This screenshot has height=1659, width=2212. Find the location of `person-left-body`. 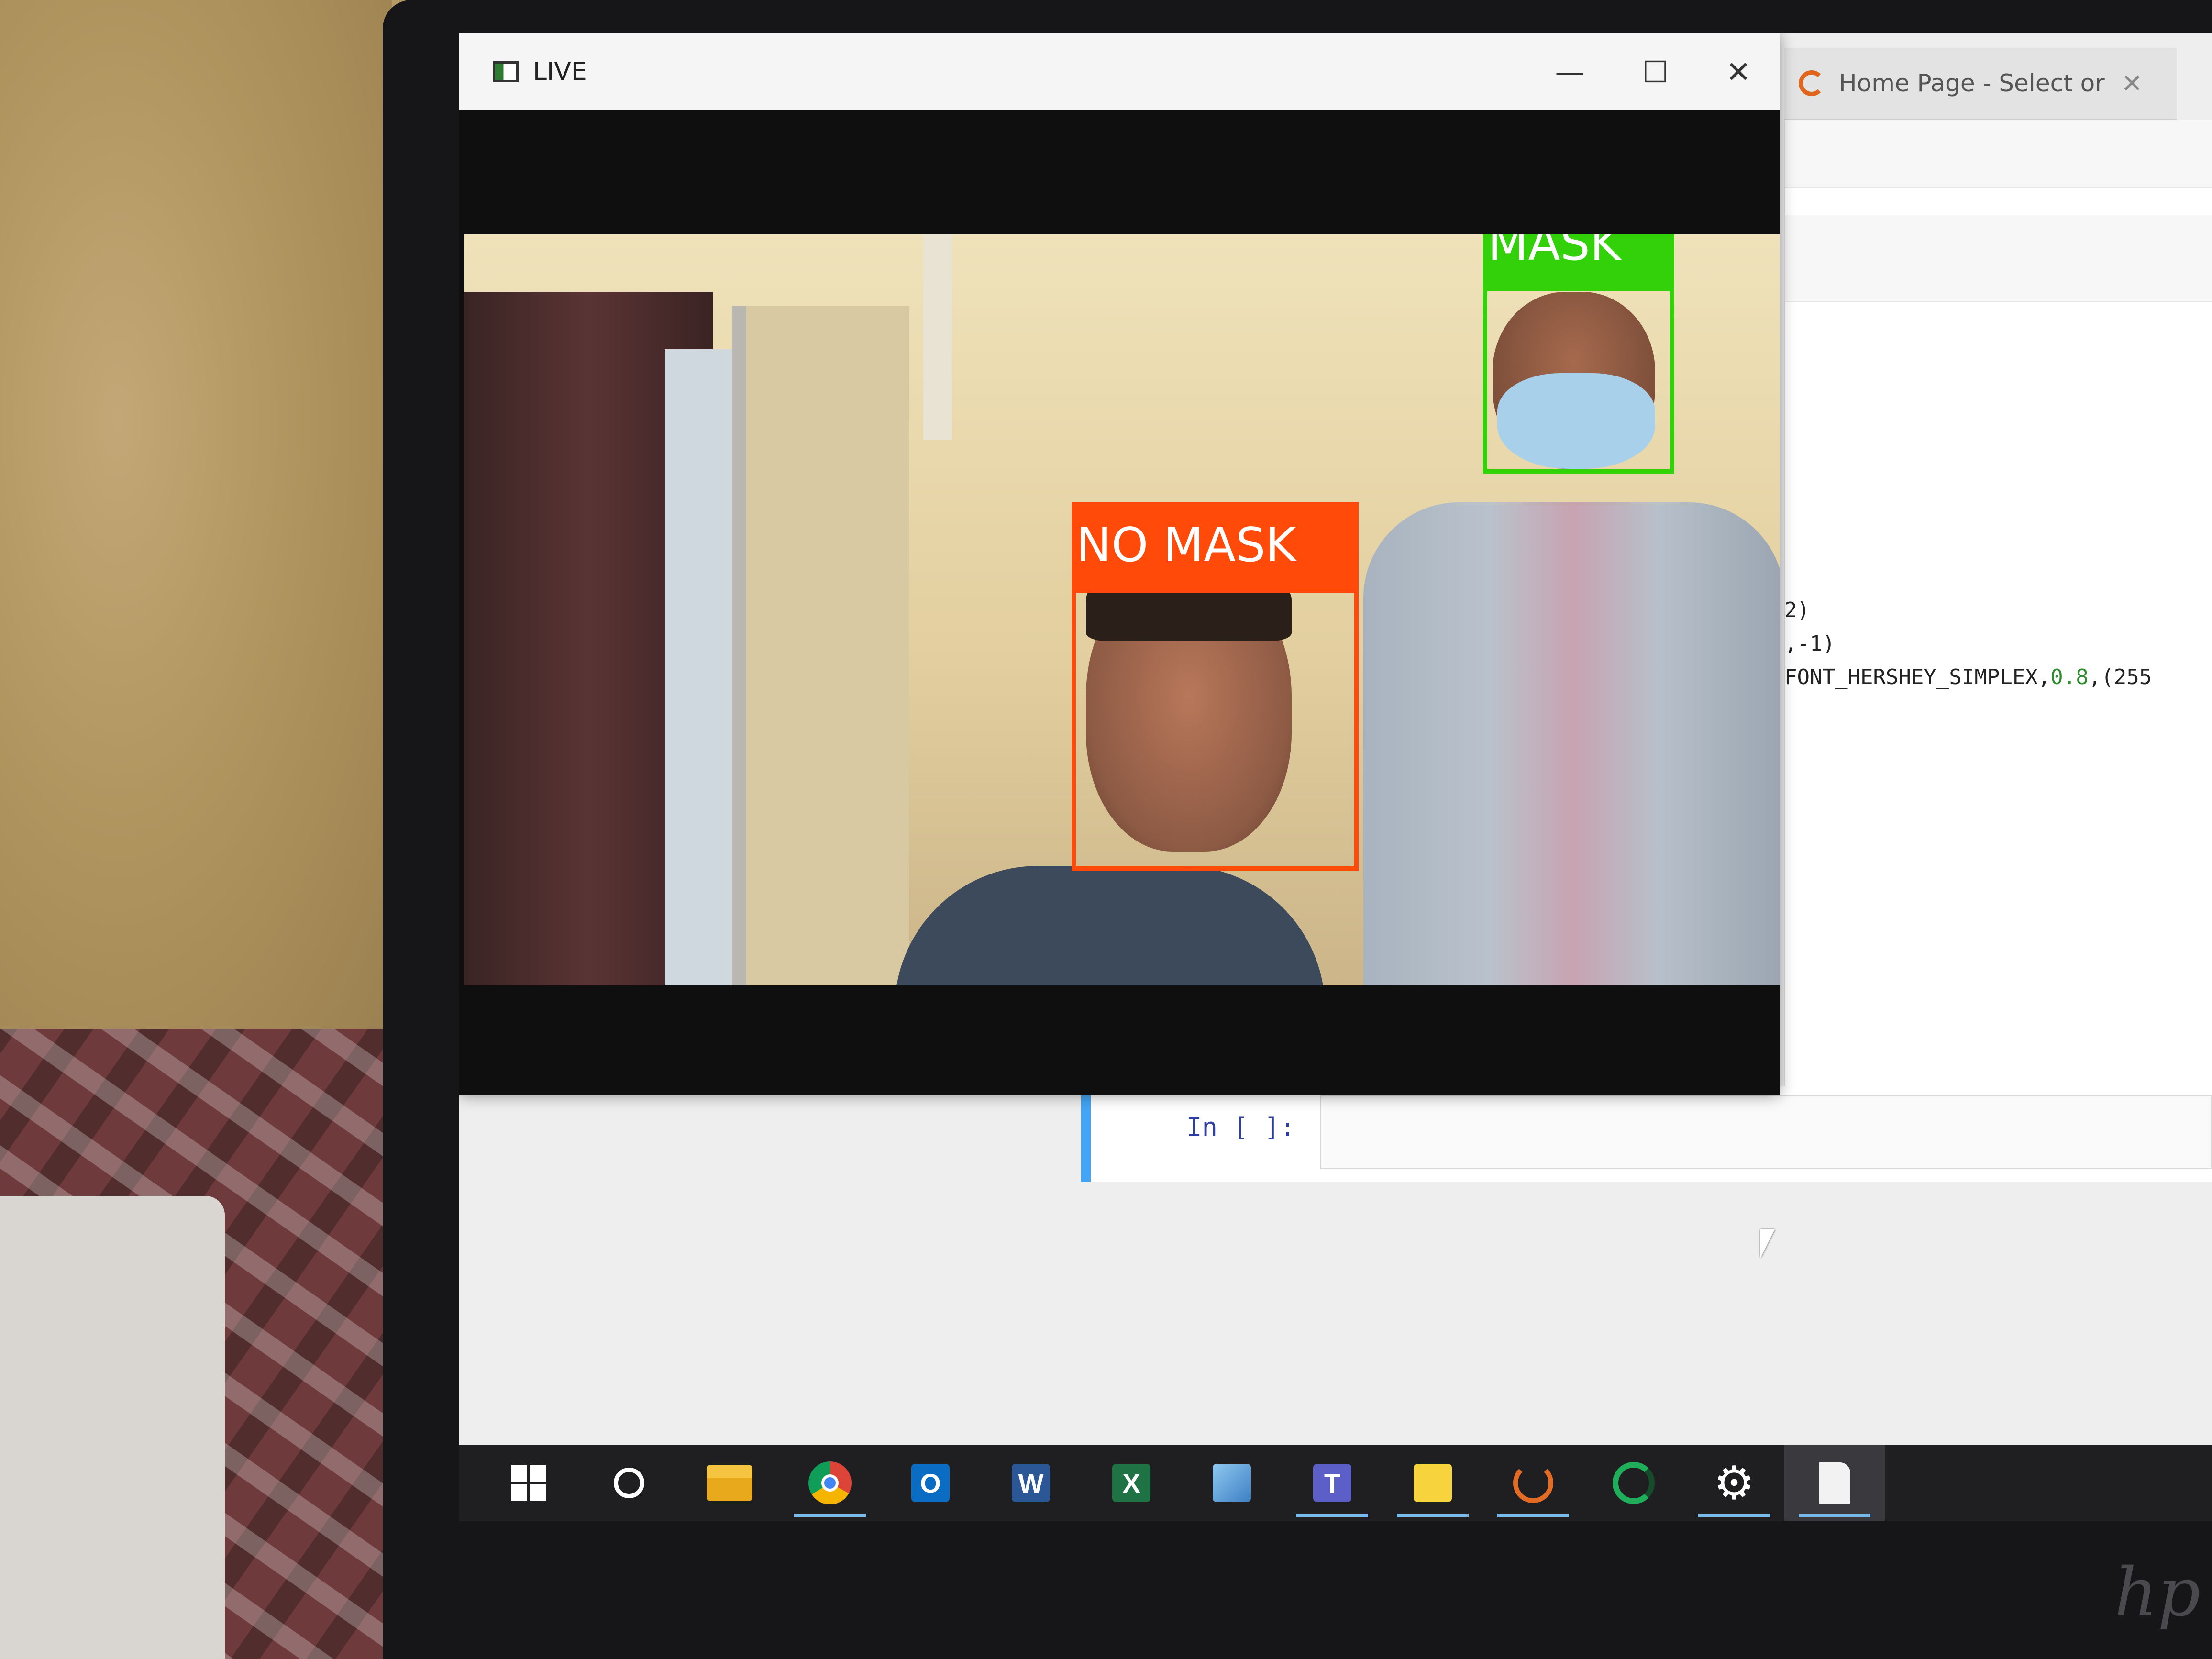

person-left-body is located at coordinates (1110, 925).